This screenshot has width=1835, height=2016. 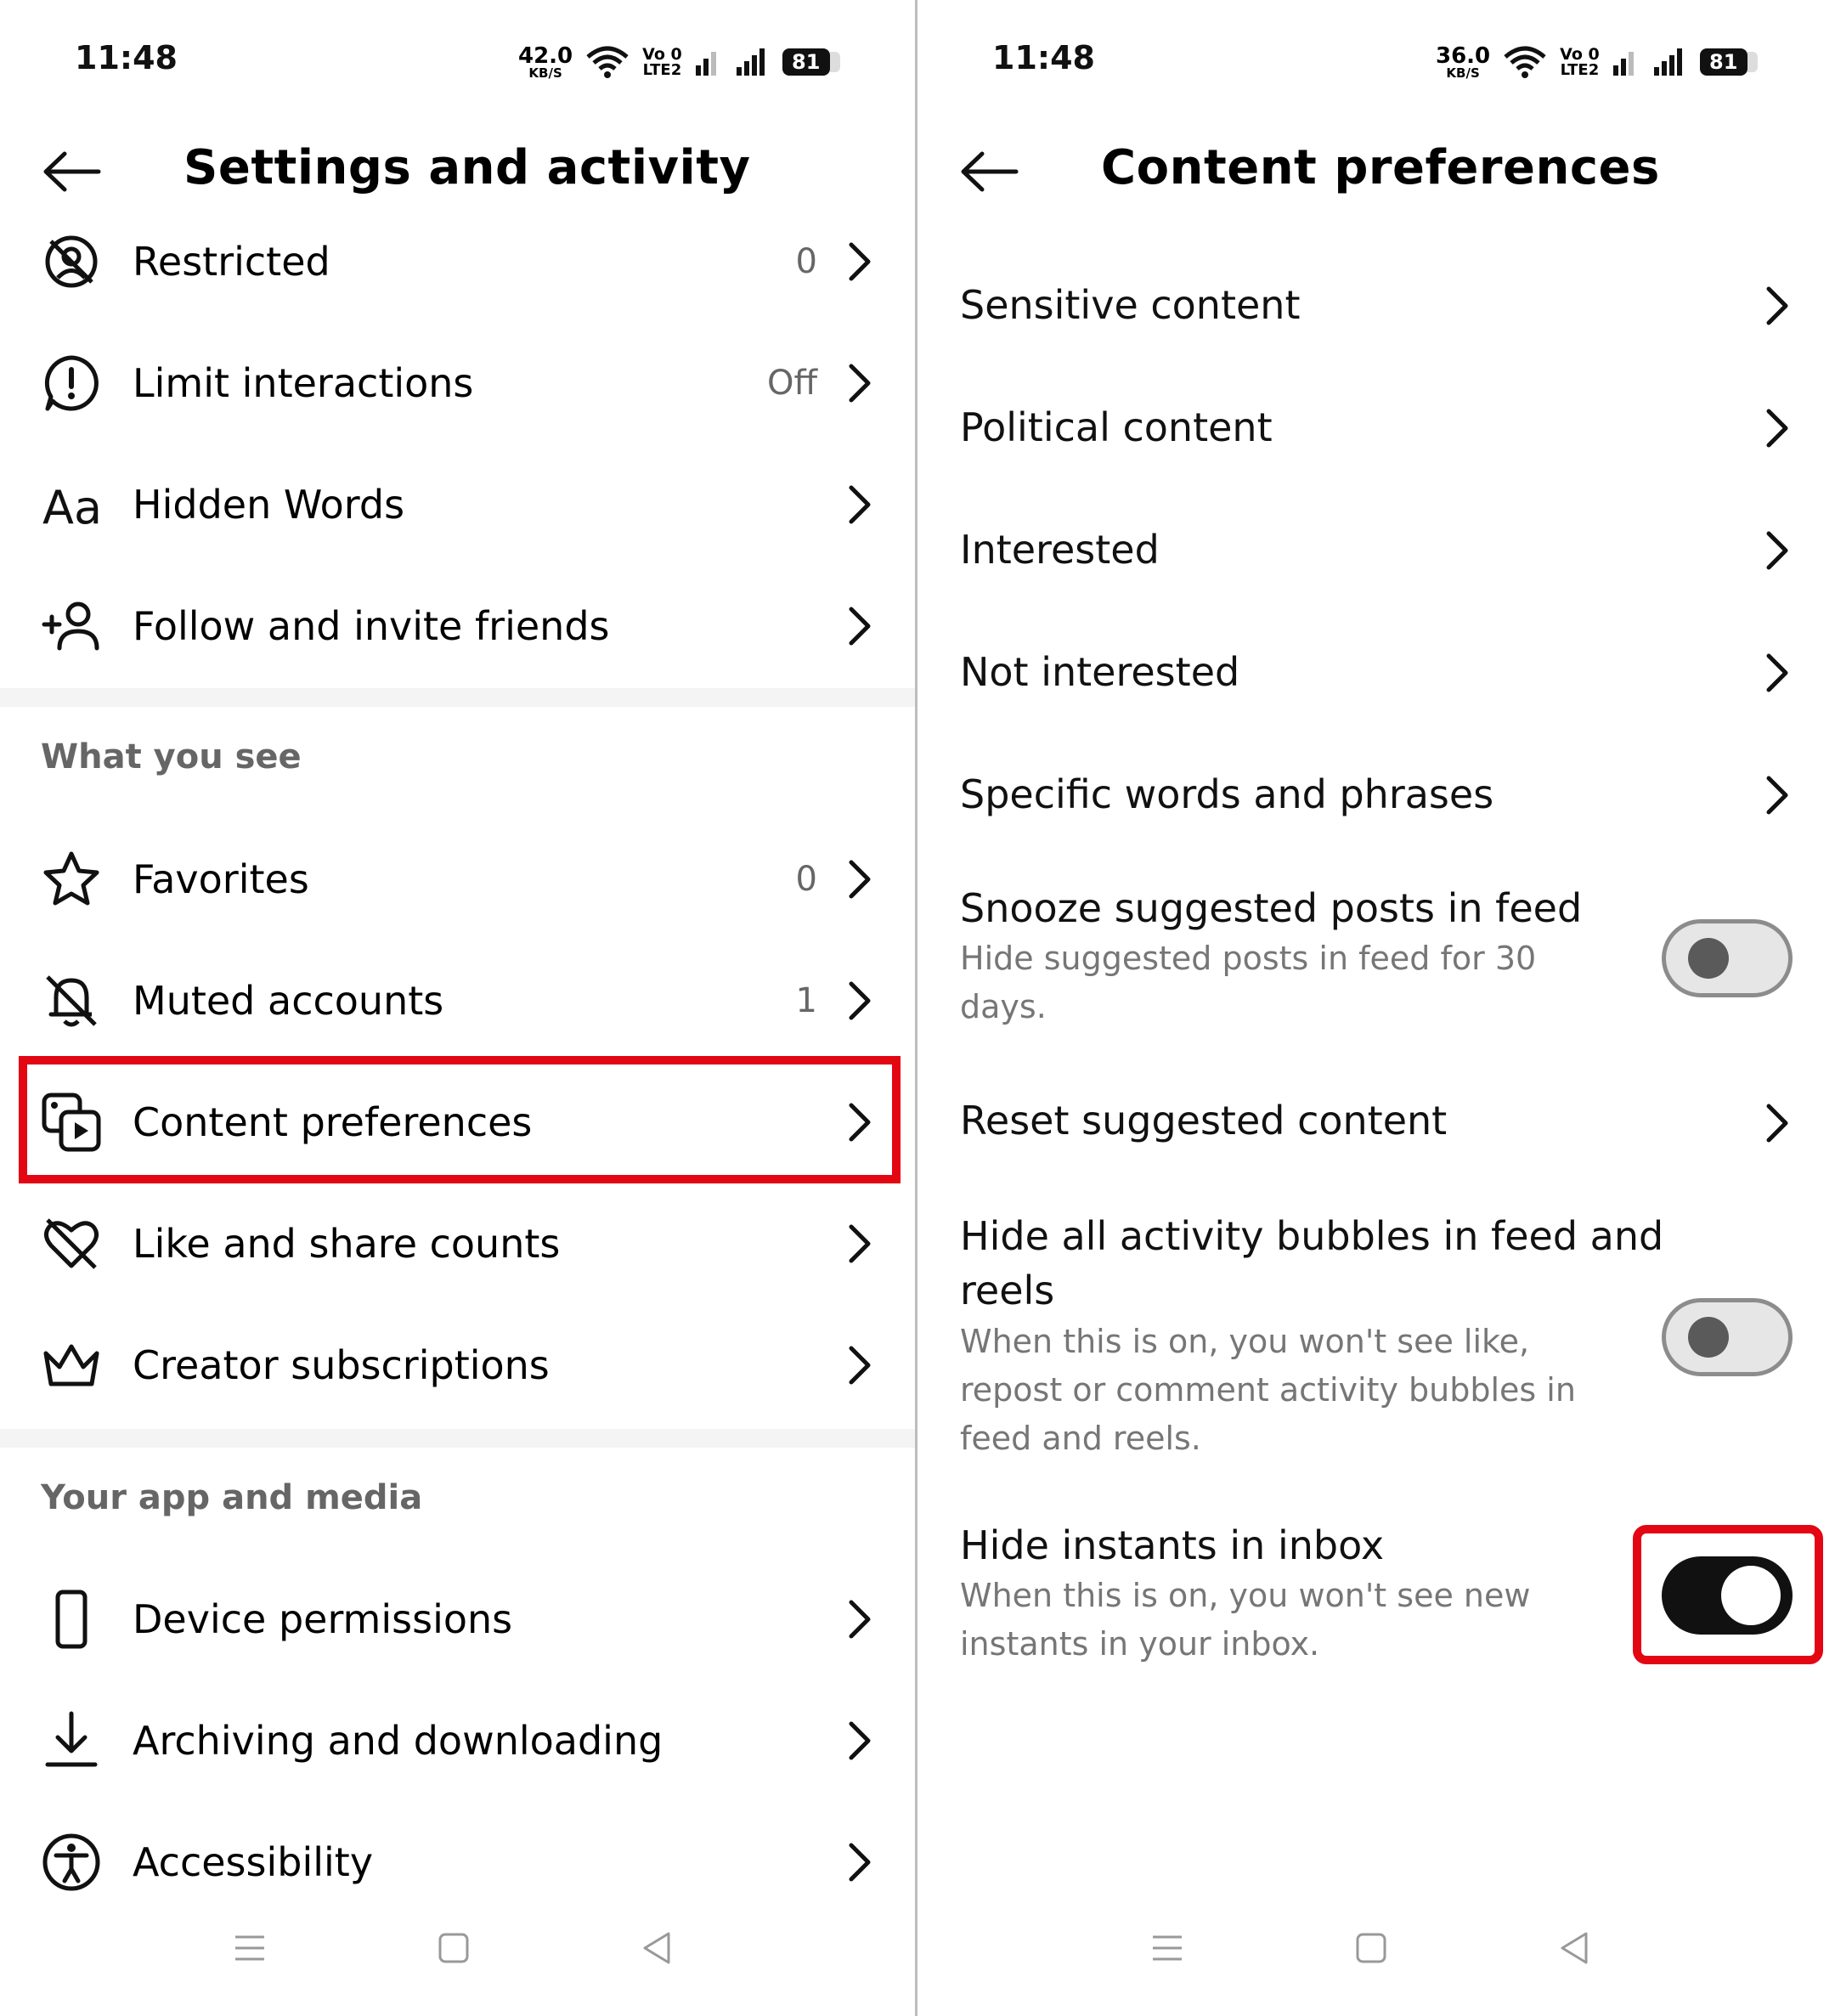 What do you see at coordinates (458, 626) in the screenshot?
I see `settings-item-follow-invite: Follow and invite friends` at bounding box center [458, 626].